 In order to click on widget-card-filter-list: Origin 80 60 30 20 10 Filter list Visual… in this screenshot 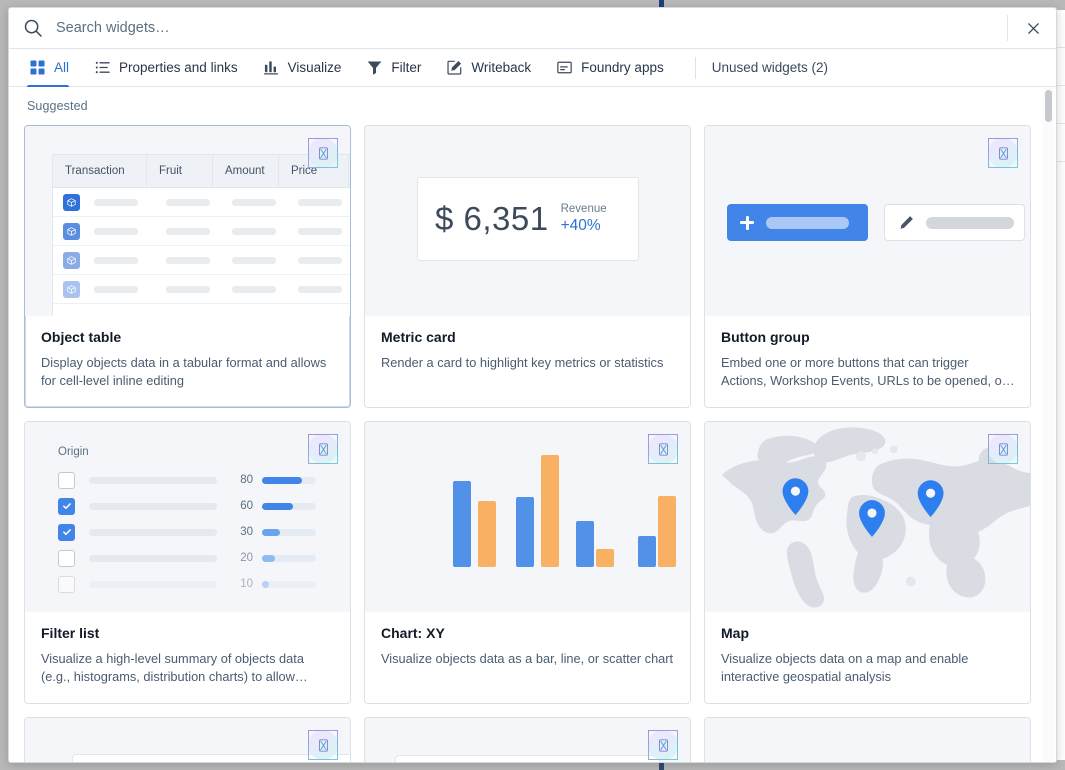, I will do `click(187, 562)`.